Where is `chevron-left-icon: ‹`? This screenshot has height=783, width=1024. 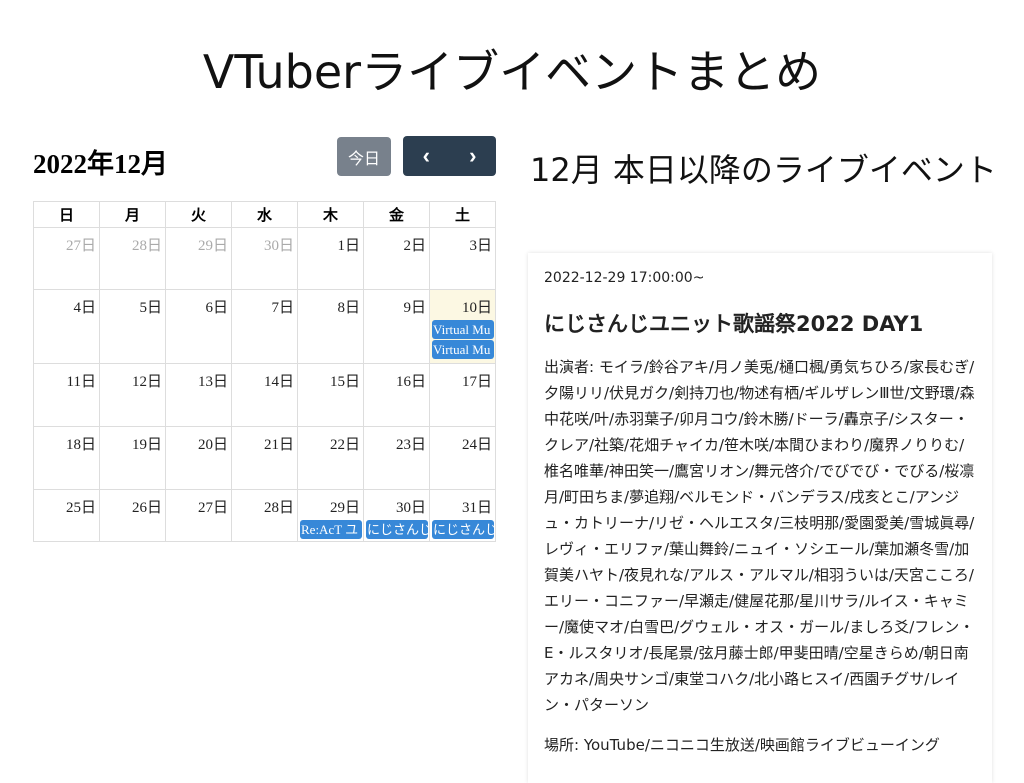 chevron-left-icon: ‹ is located at coordinates (426, 155).